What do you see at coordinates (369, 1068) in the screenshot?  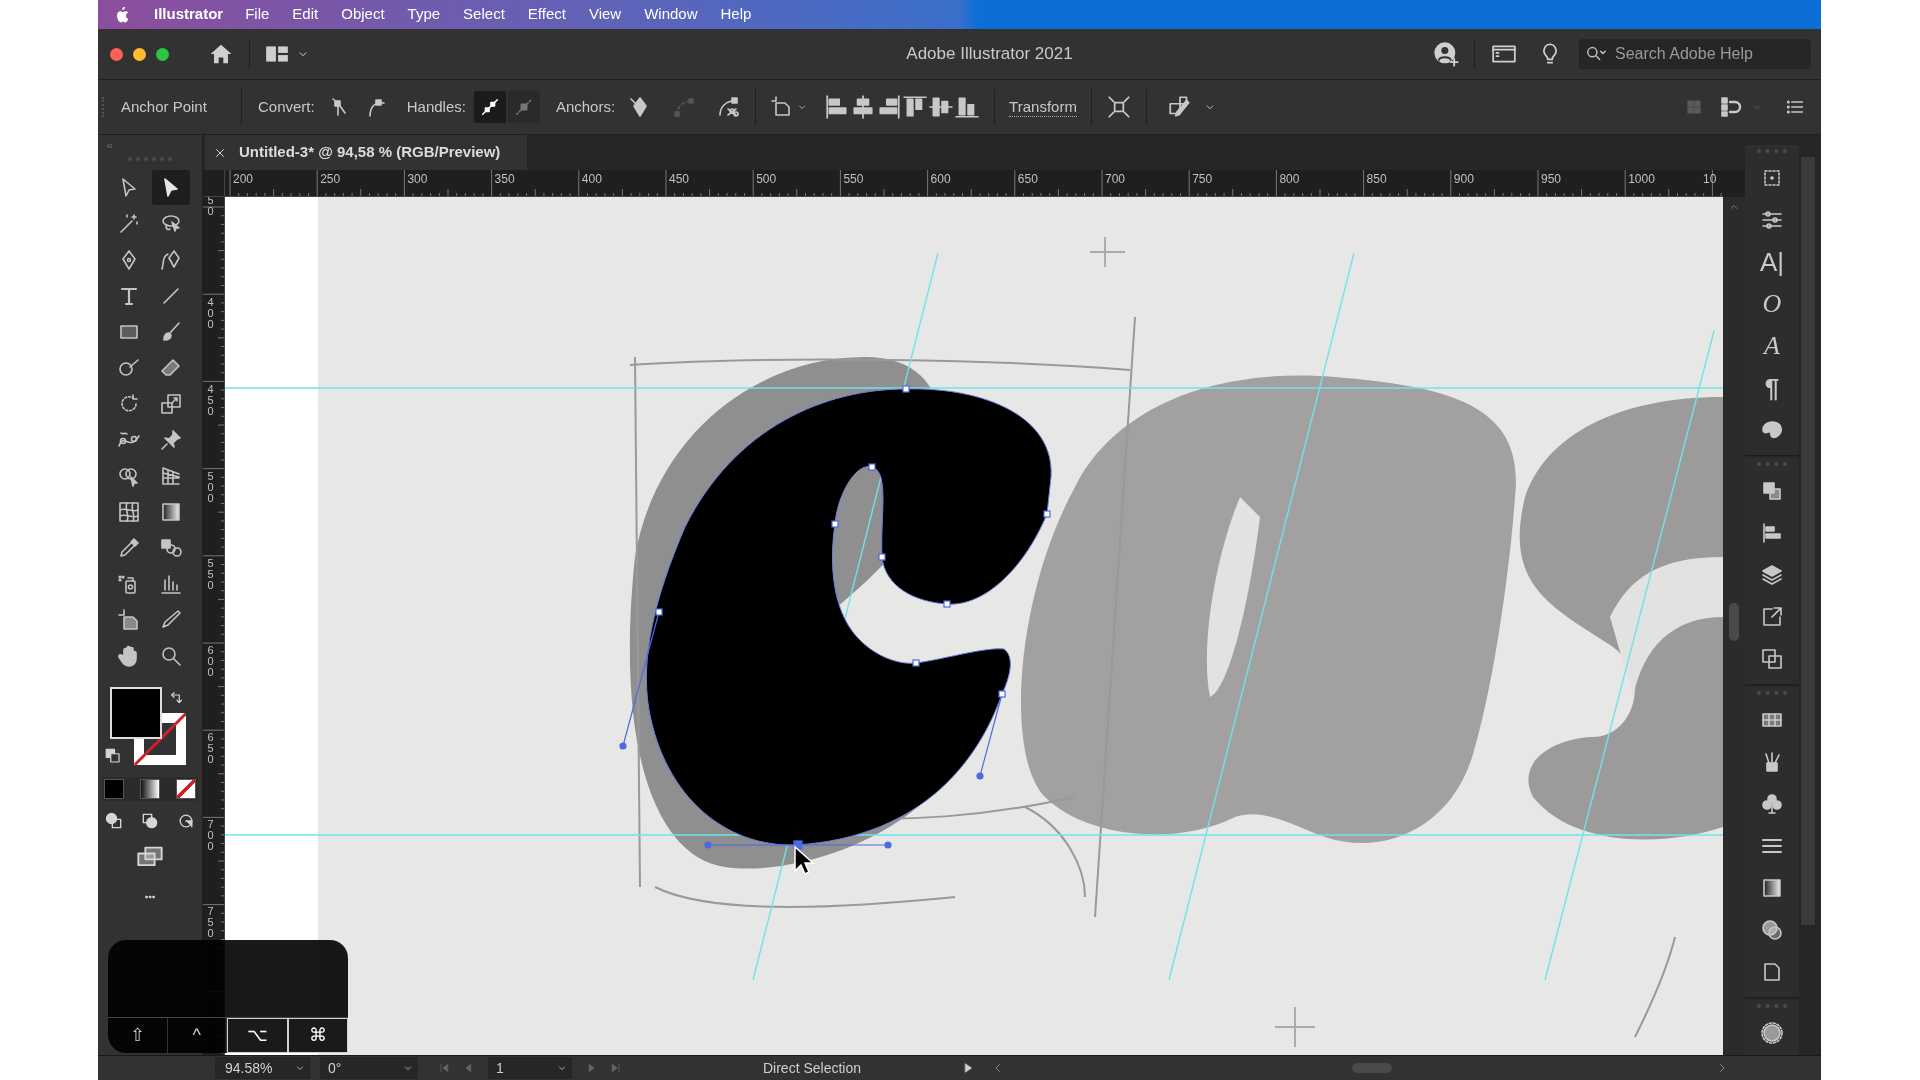 I see `rotation-field: 0°` at bounding box center [369, 1068].